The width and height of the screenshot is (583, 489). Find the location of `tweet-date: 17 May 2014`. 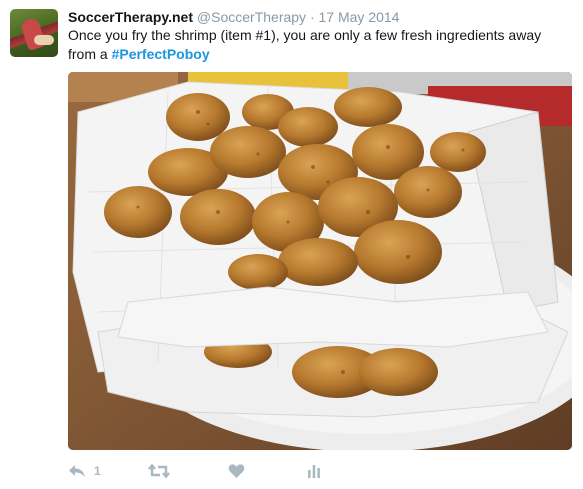

tweet-date: 17 May 2014 is located at coordinates (359, 17).